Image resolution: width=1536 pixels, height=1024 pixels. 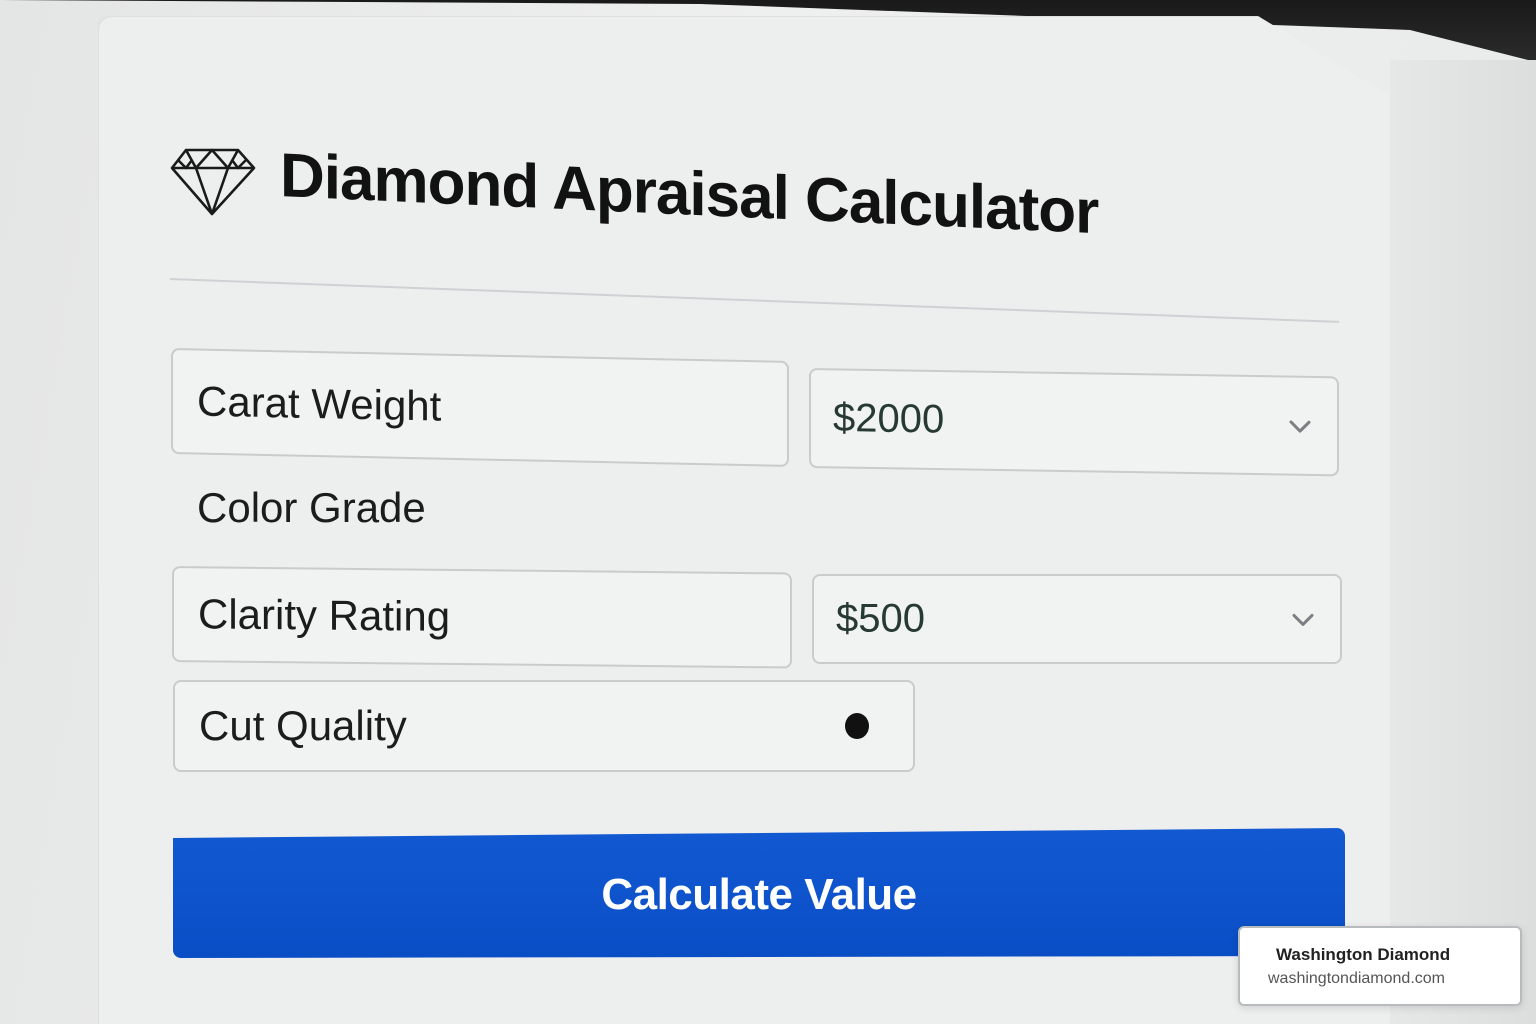 What do you see at coordinates (544, 726) in the screenshot?
I see `cut-quality-field: Cut Quality` at bounding box center [544, 726].